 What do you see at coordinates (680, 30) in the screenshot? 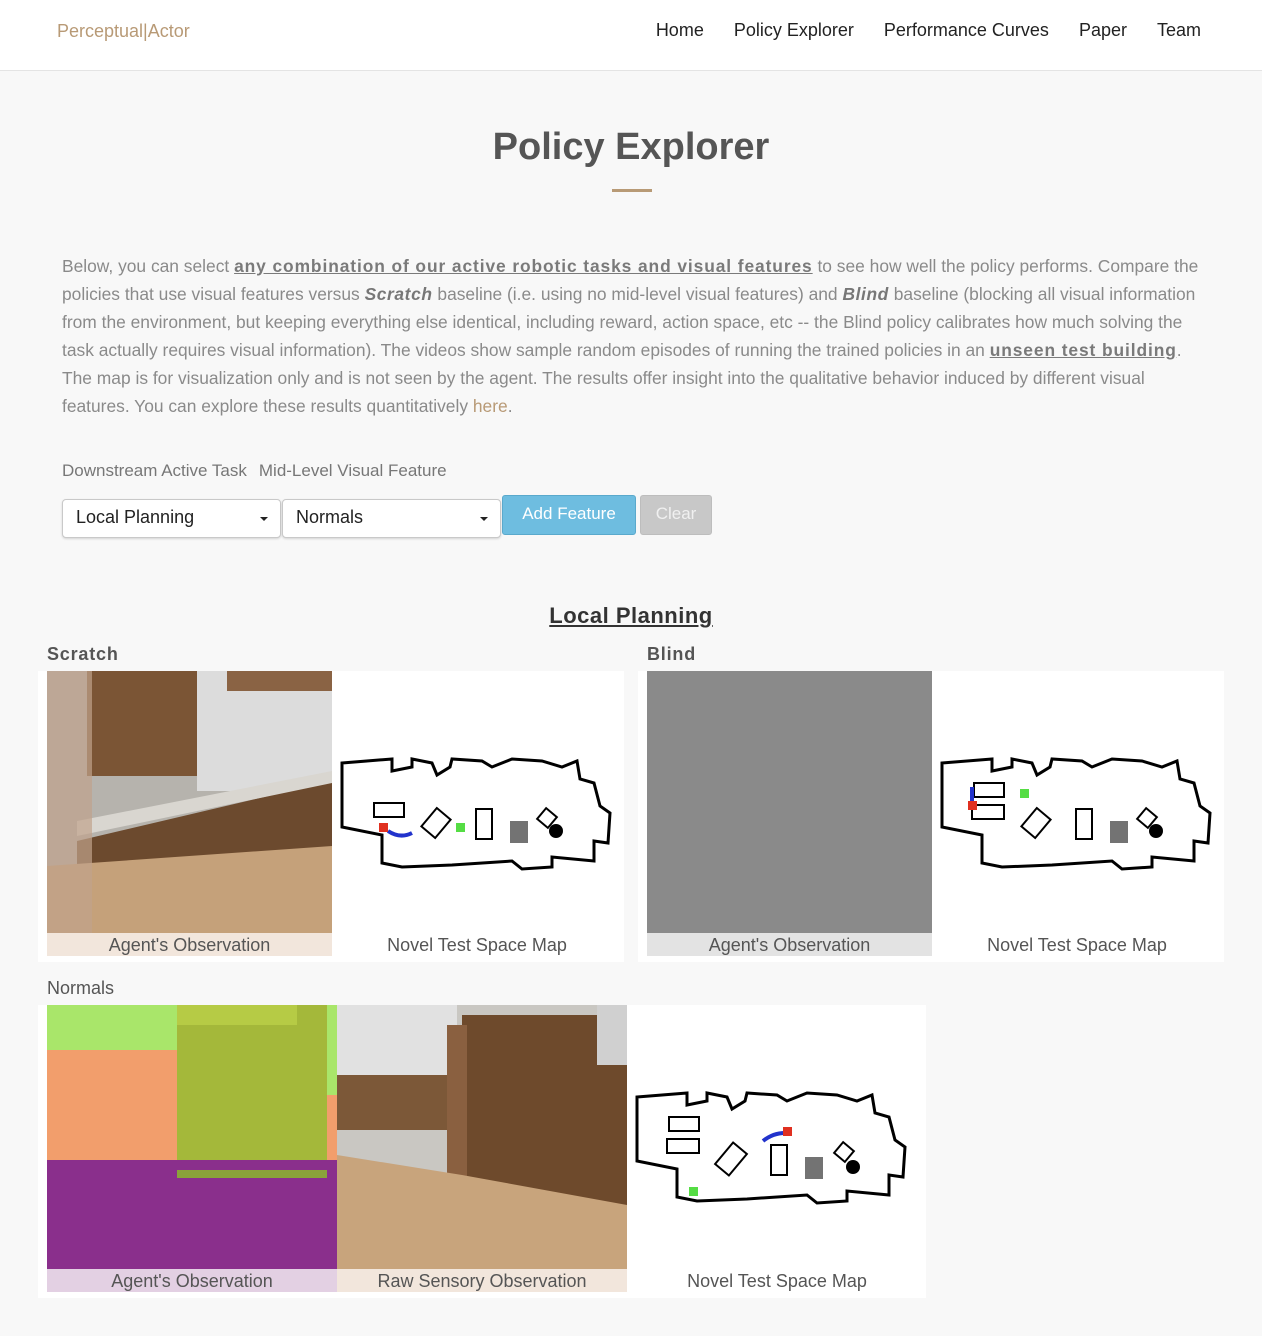
I see `nav-link-home: Home` at bounding box center [680, 30].